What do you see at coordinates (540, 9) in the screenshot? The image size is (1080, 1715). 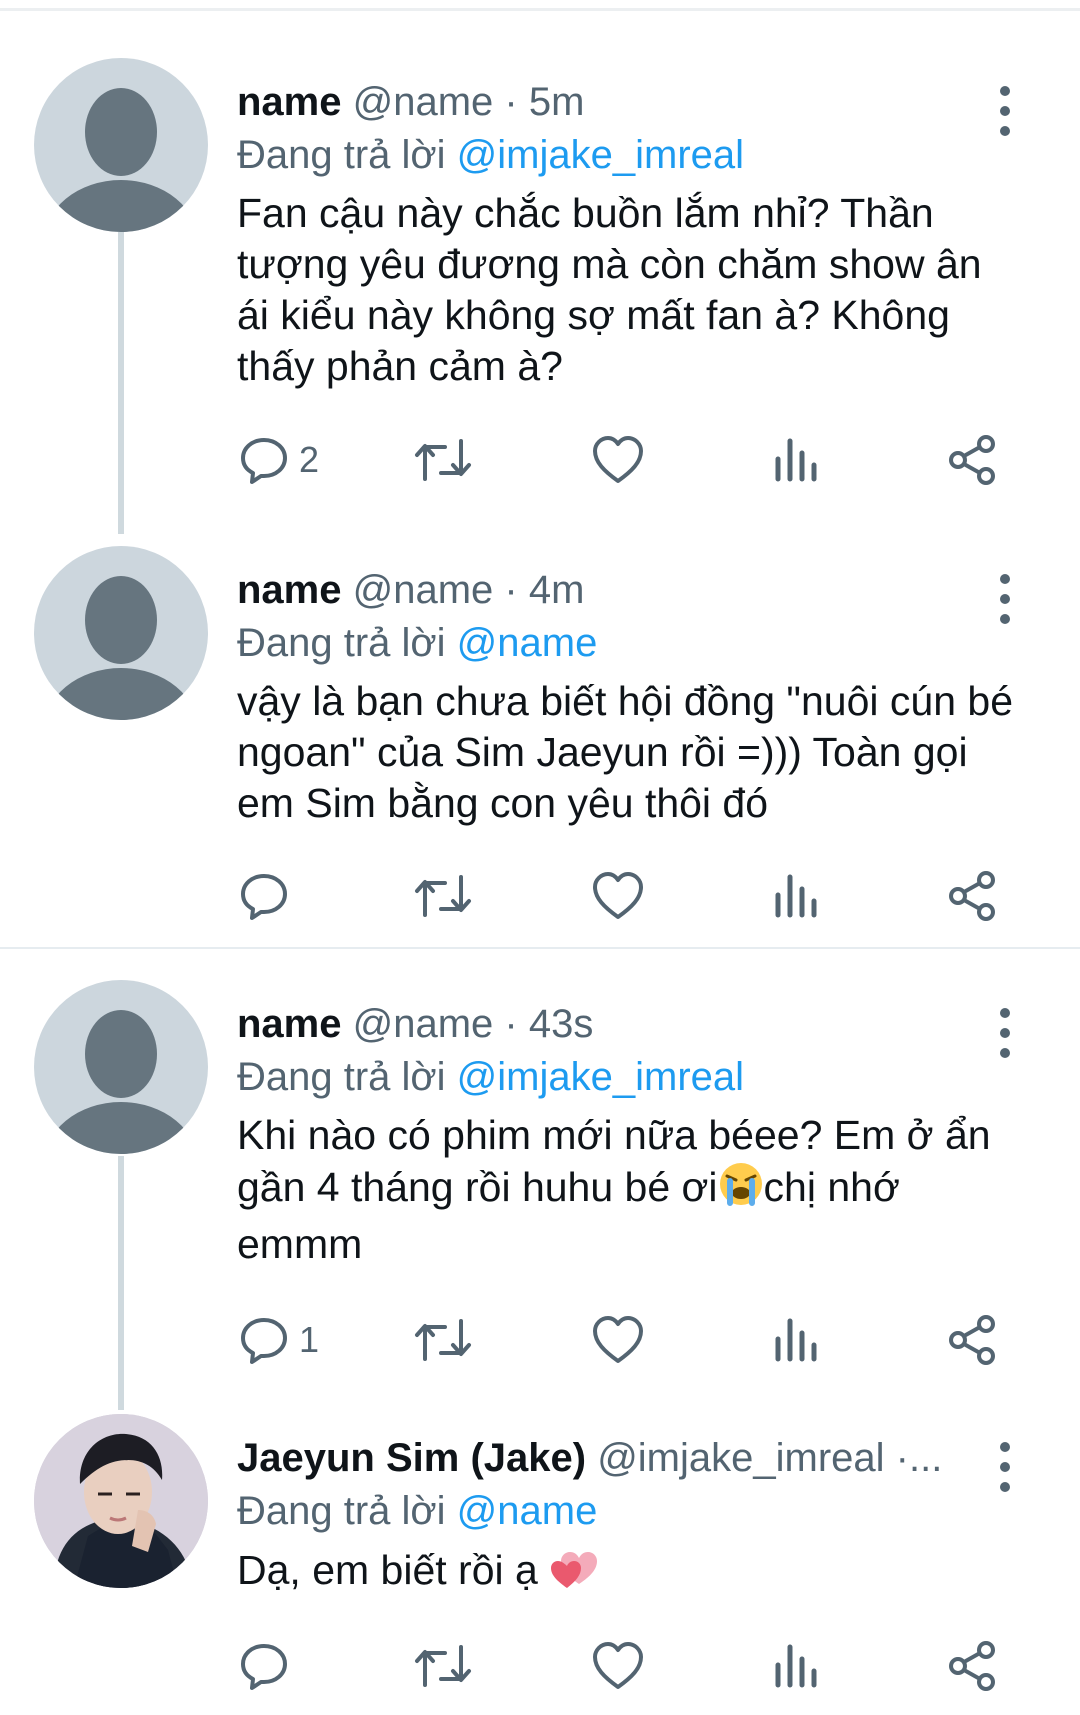 I see `top-divider` at bounding box center [540, 9].